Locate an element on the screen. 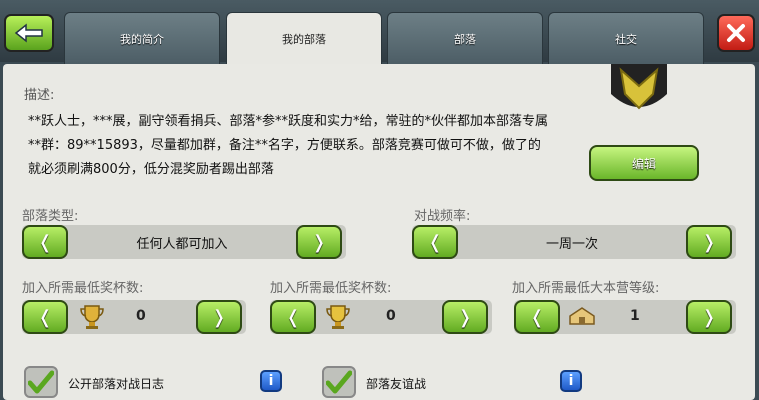 The height and width of the screenshot is (400, 759). public-war-log-checkbox is located at coordinates (41, 382).